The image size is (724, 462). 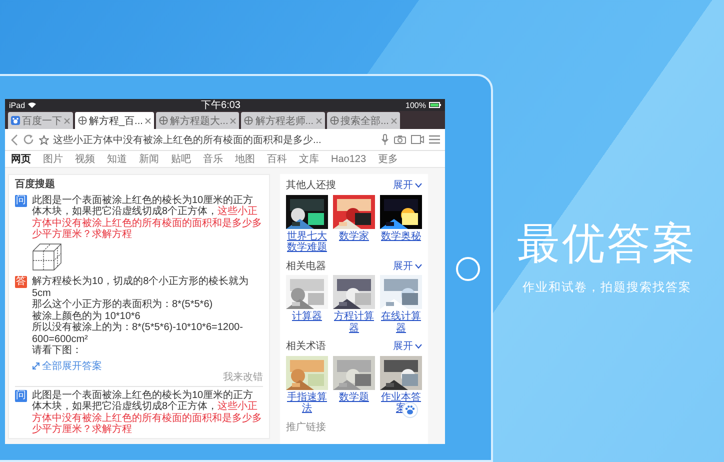 What do you see at coordinates (306, 346) in the screenshot?
I see `section-title: 相关术语` at bounding box center [306, 346].